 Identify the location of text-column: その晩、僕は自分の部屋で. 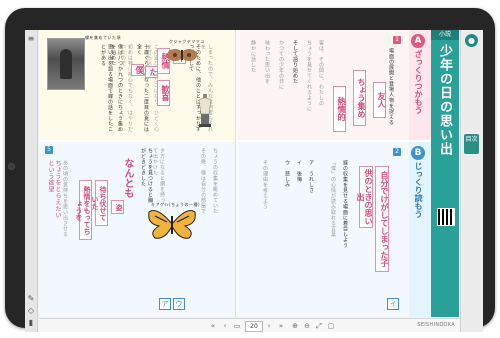
(203, 181).